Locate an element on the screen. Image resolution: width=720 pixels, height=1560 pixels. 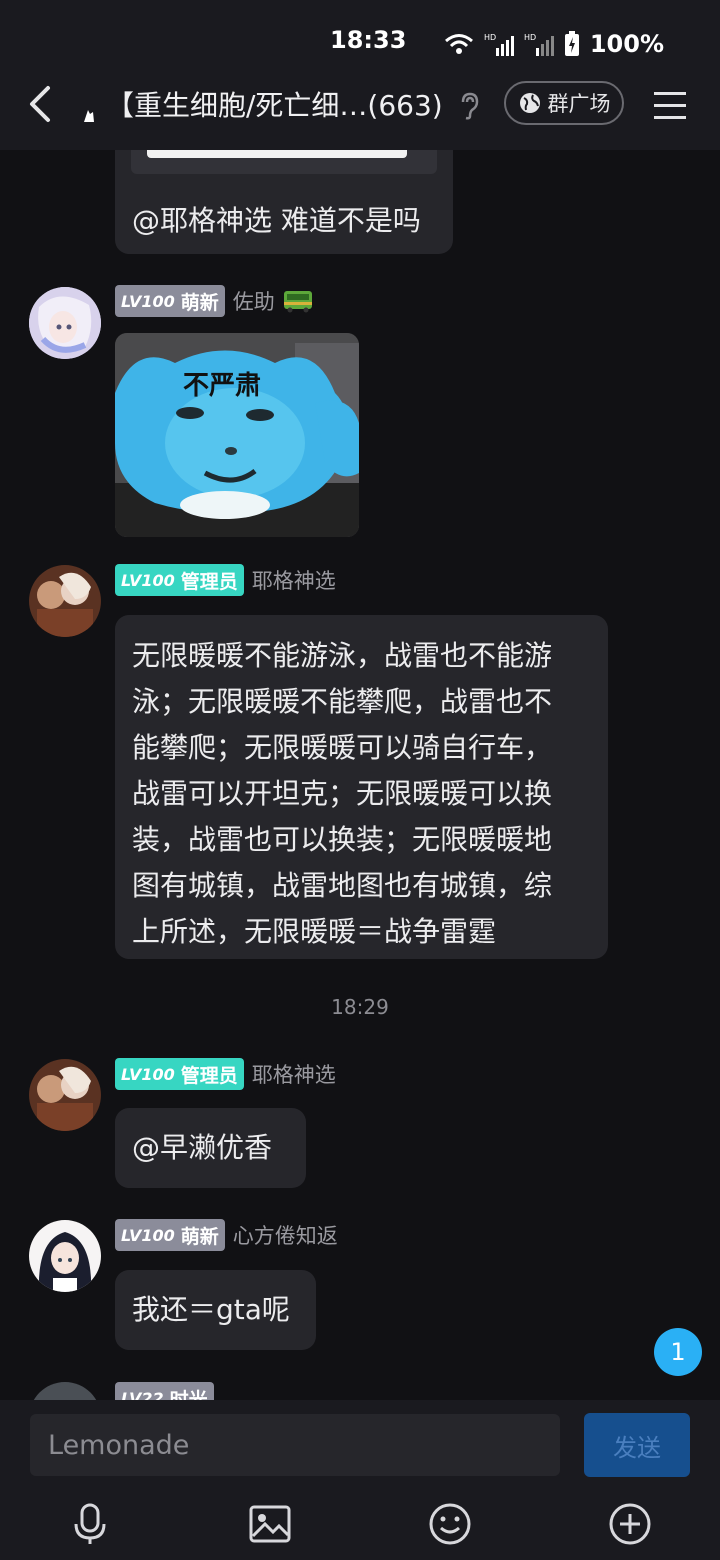
menu-icon is located at coordinates (670, 105).